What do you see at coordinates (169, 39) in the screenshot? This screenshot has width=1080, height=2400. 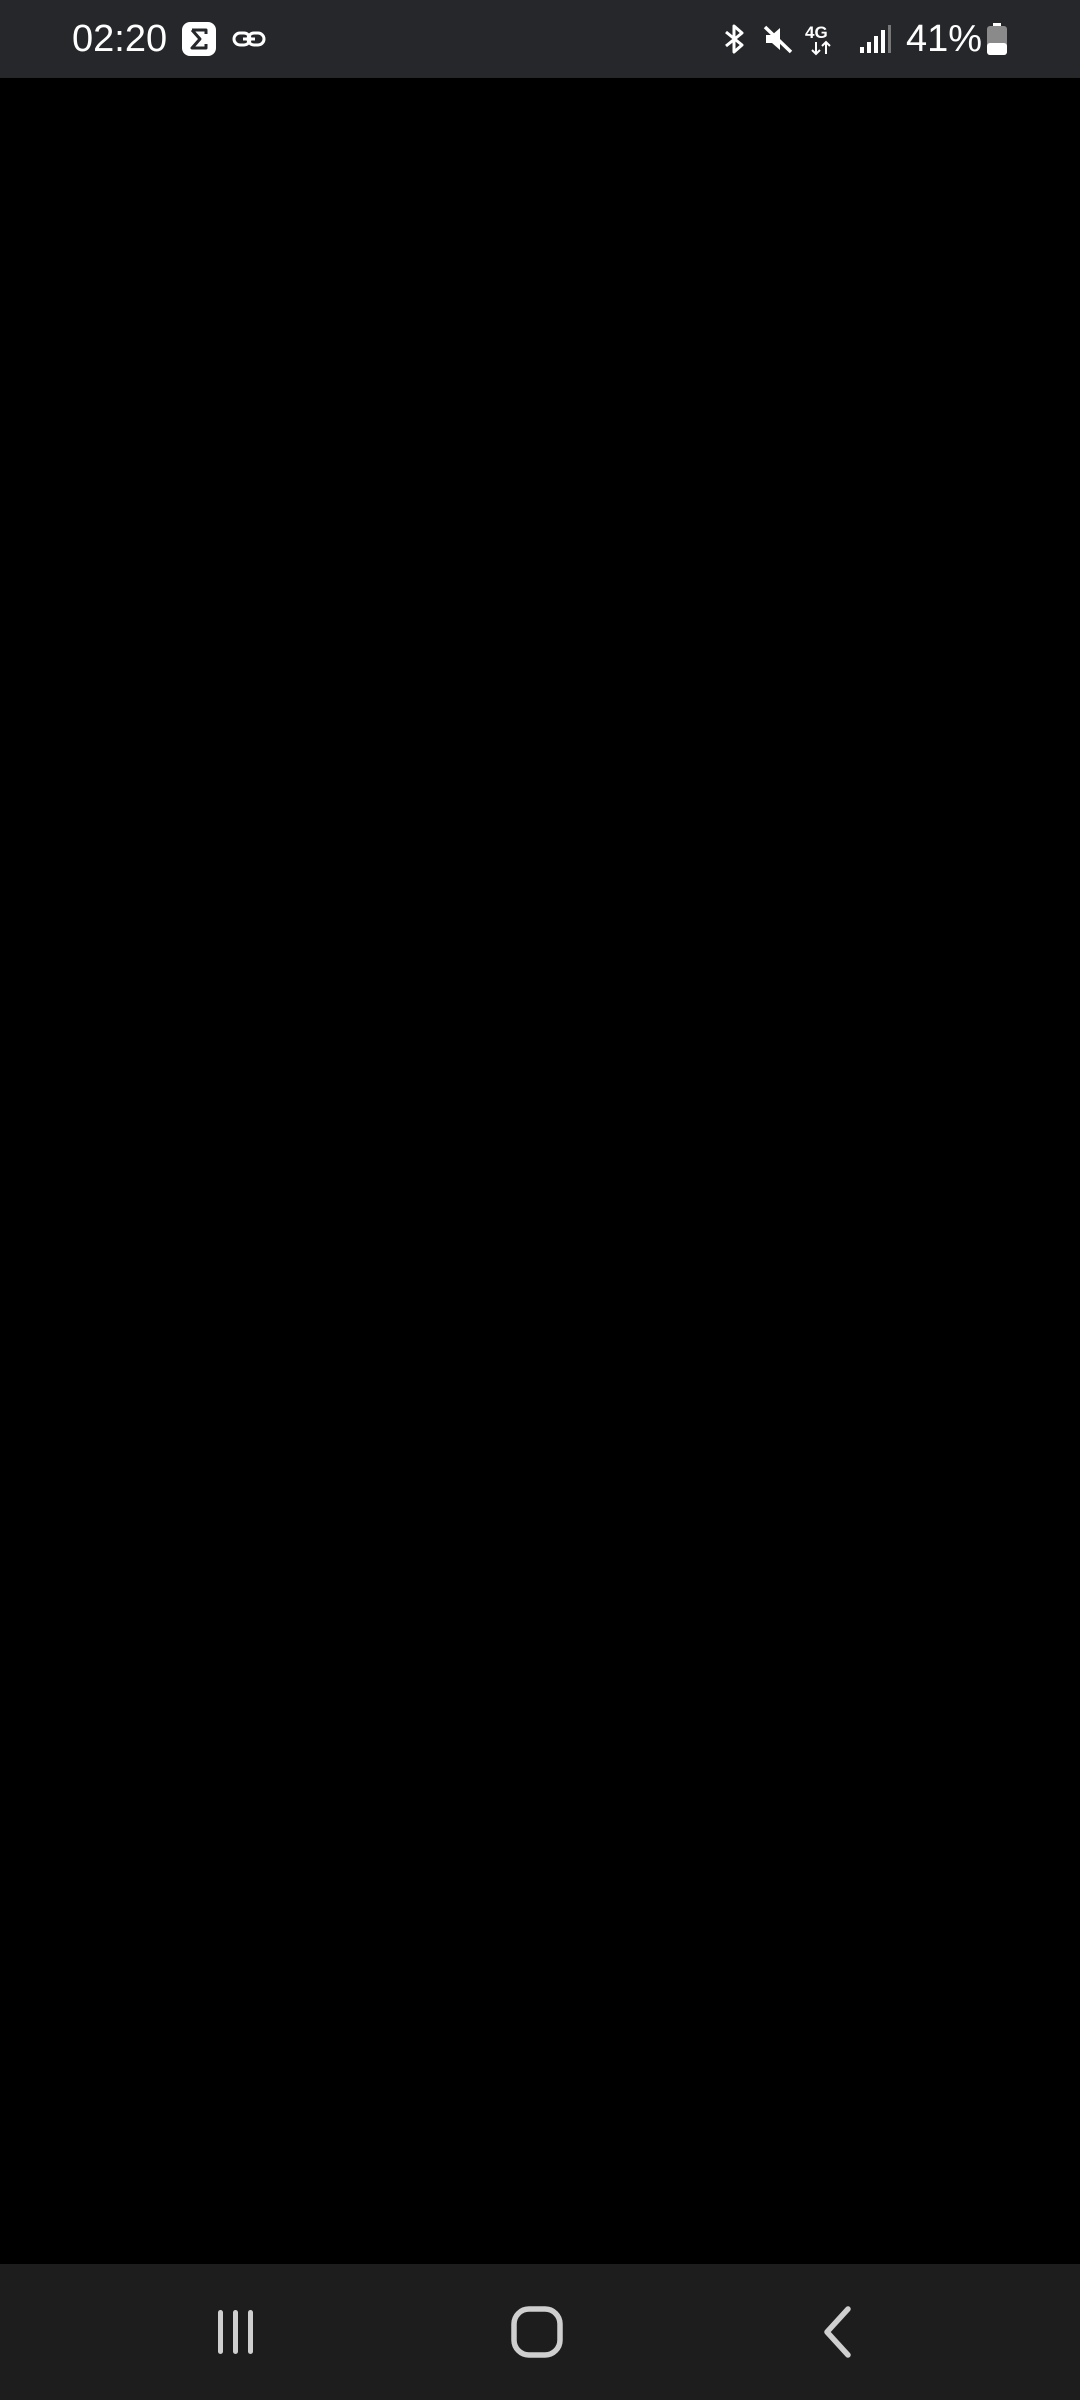 I see `status-left: 02:20` at bounding box center [169, 39].